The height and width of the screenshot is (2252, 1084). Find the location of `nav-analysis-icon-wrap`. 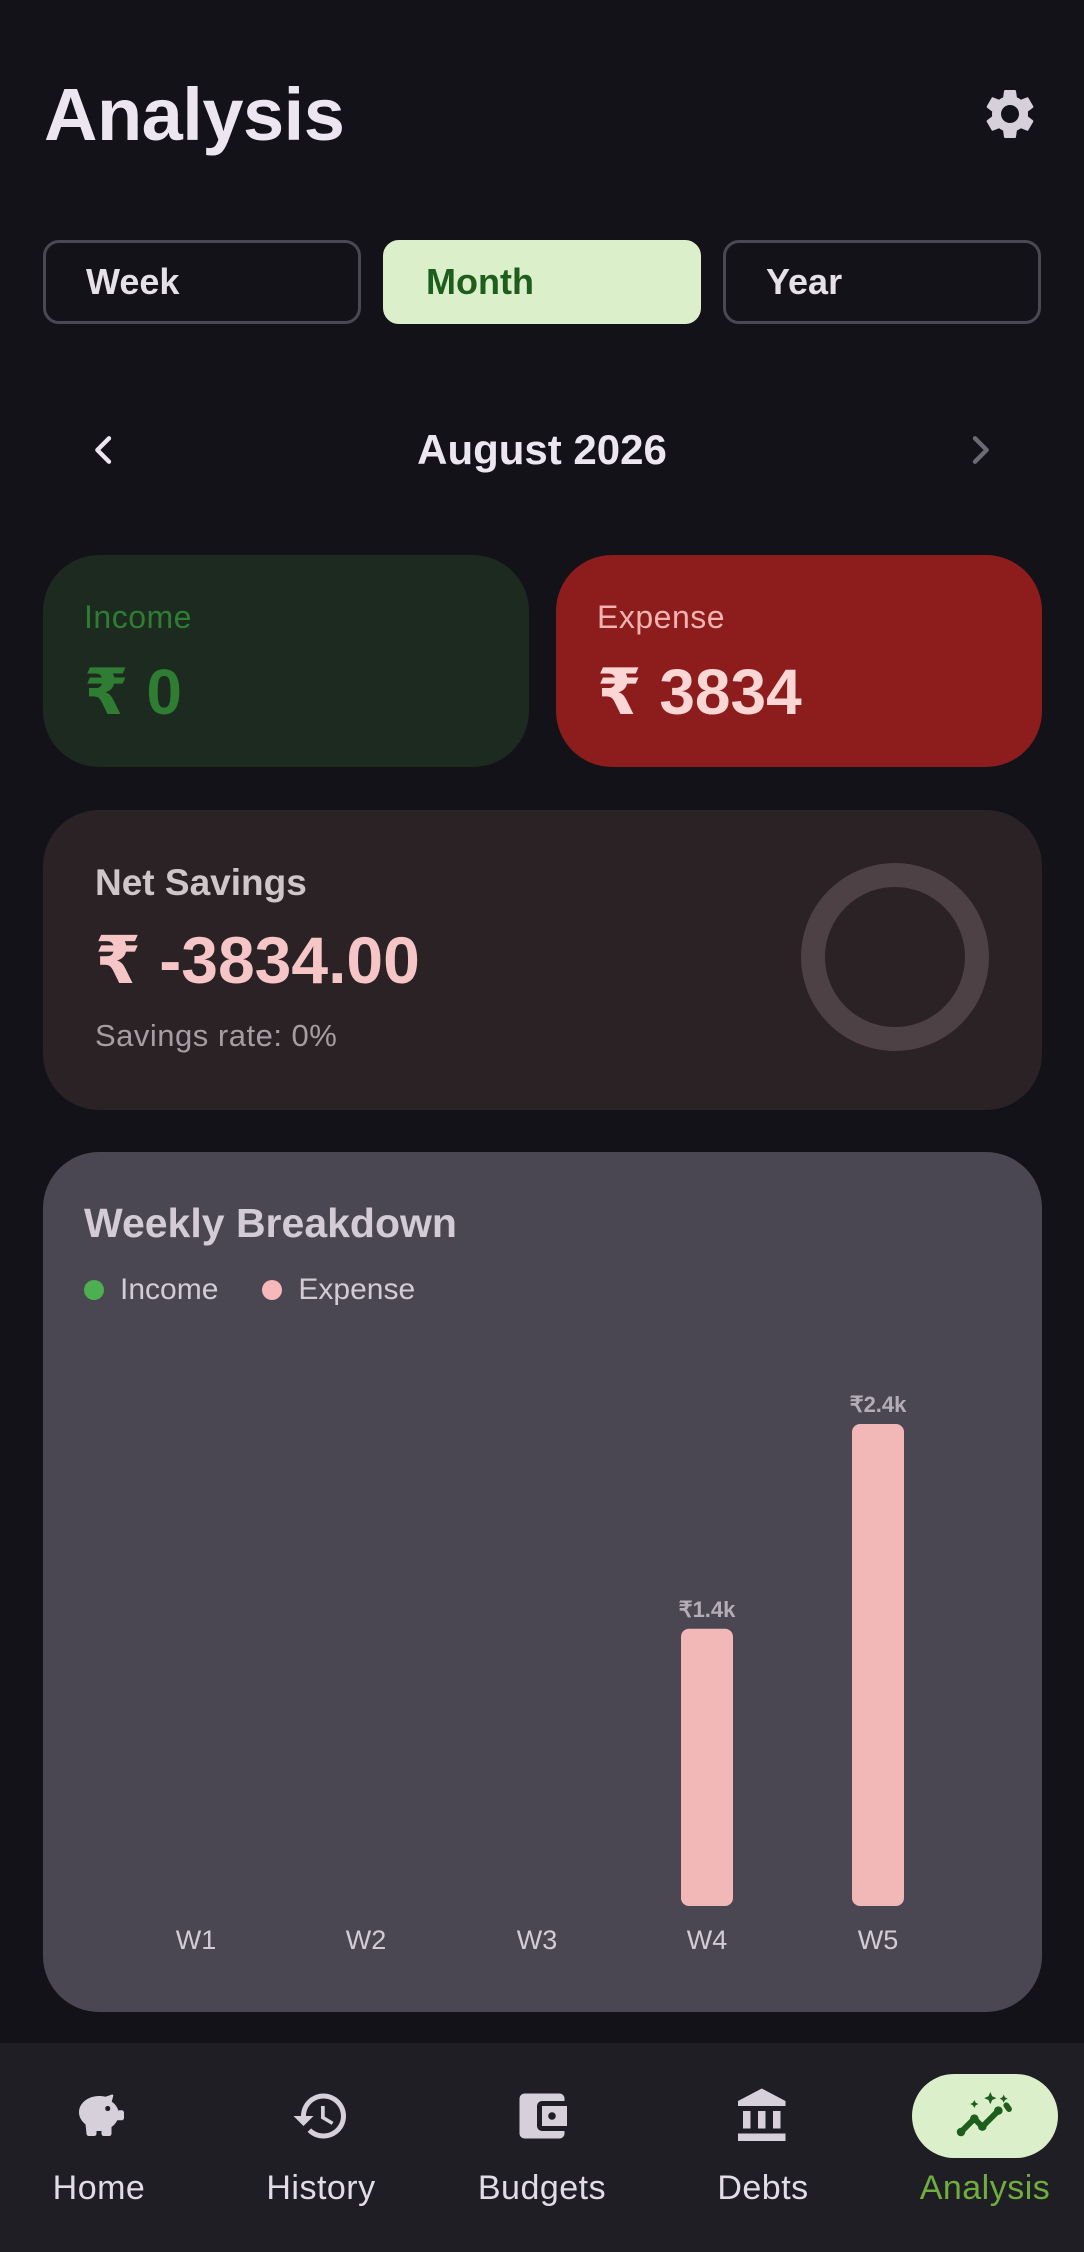

nav-analysis-icon-wrap is located at coordinates (985, 2116).